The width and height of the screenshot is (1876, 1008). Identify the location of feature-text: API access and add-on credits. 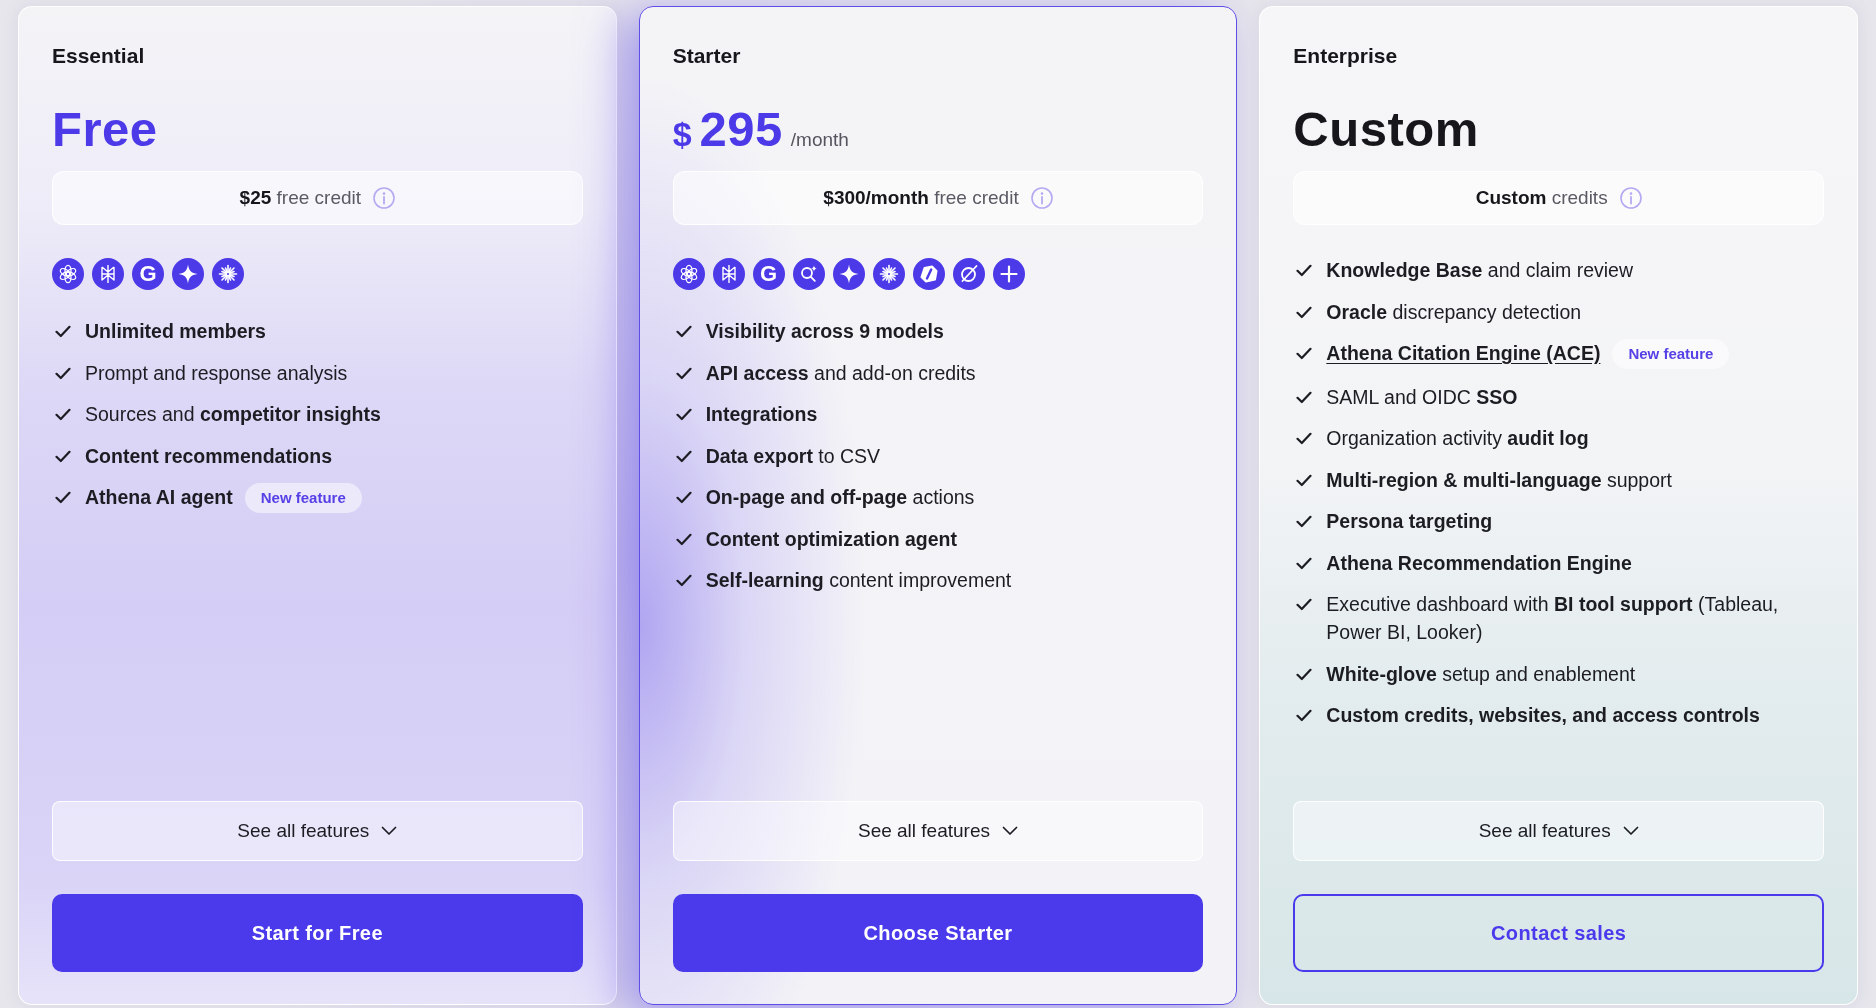
(840, 373).